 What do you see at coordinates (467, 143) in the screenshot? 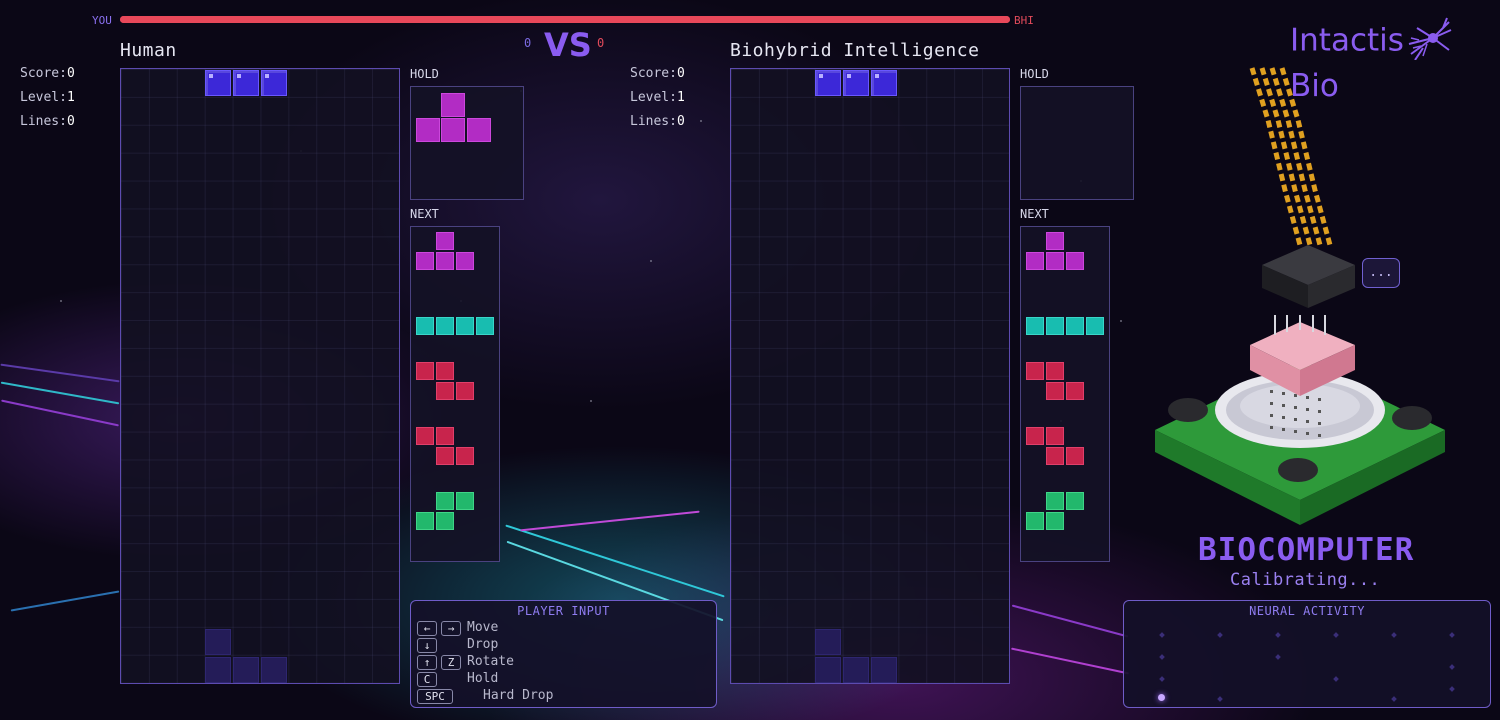
I see `human-hold-box` at bounding box center [467, 143].